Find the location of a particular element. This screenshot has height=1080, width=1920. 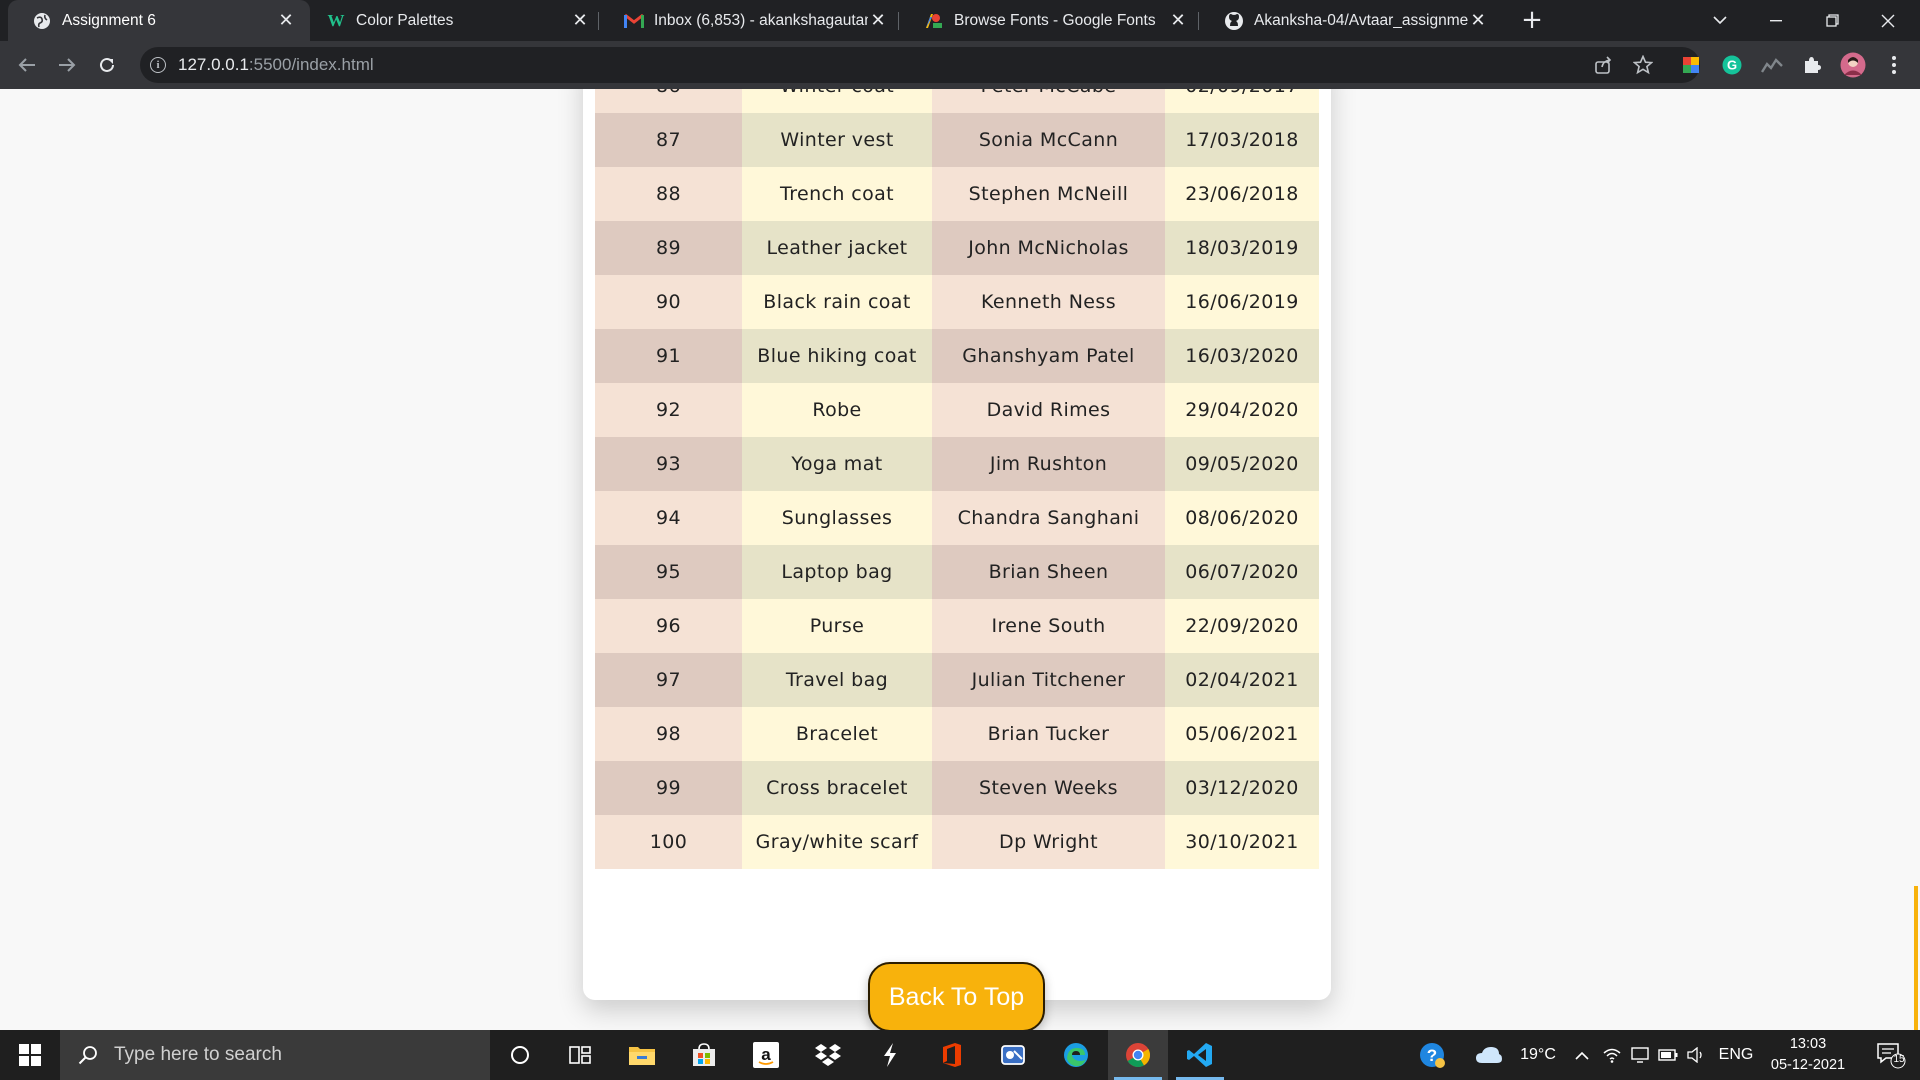

cell-item: Cross bracelet is located at coordinates (837, 788).